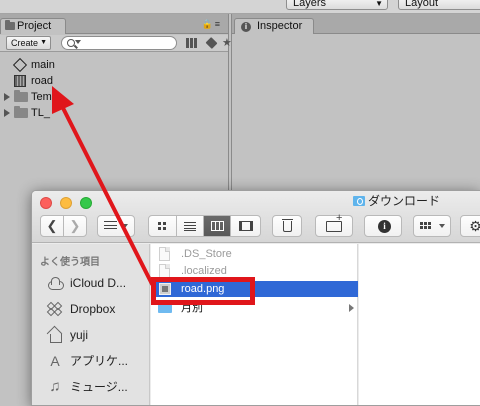  What do you see at coordinates (110, 226) in the screenshot?
I see `arrange-icon` at bounding box center [110, 226].